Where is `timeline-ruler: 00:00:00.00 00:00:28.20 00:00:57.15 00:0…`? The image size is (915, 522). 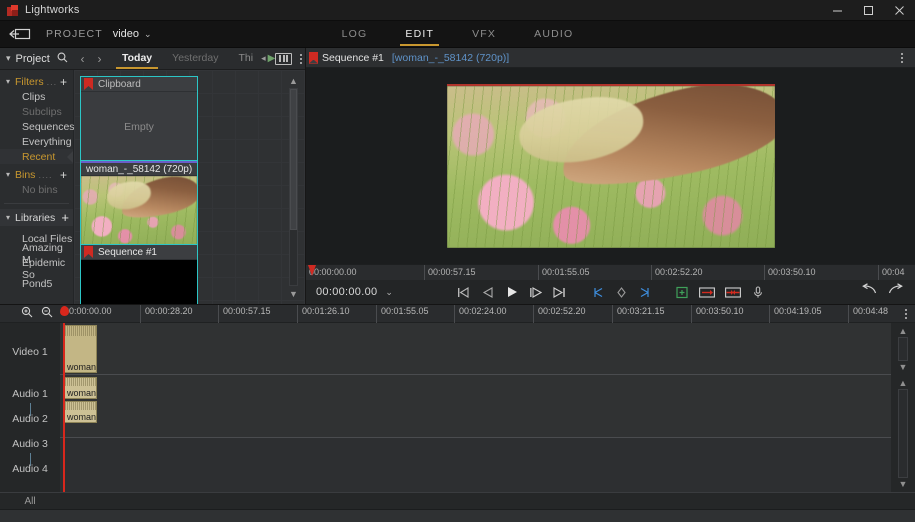
timeline-ruler: 00:00:00.00 00:00:28.20 00:00:57.15 00:0… is located at coordinates (457, 313).